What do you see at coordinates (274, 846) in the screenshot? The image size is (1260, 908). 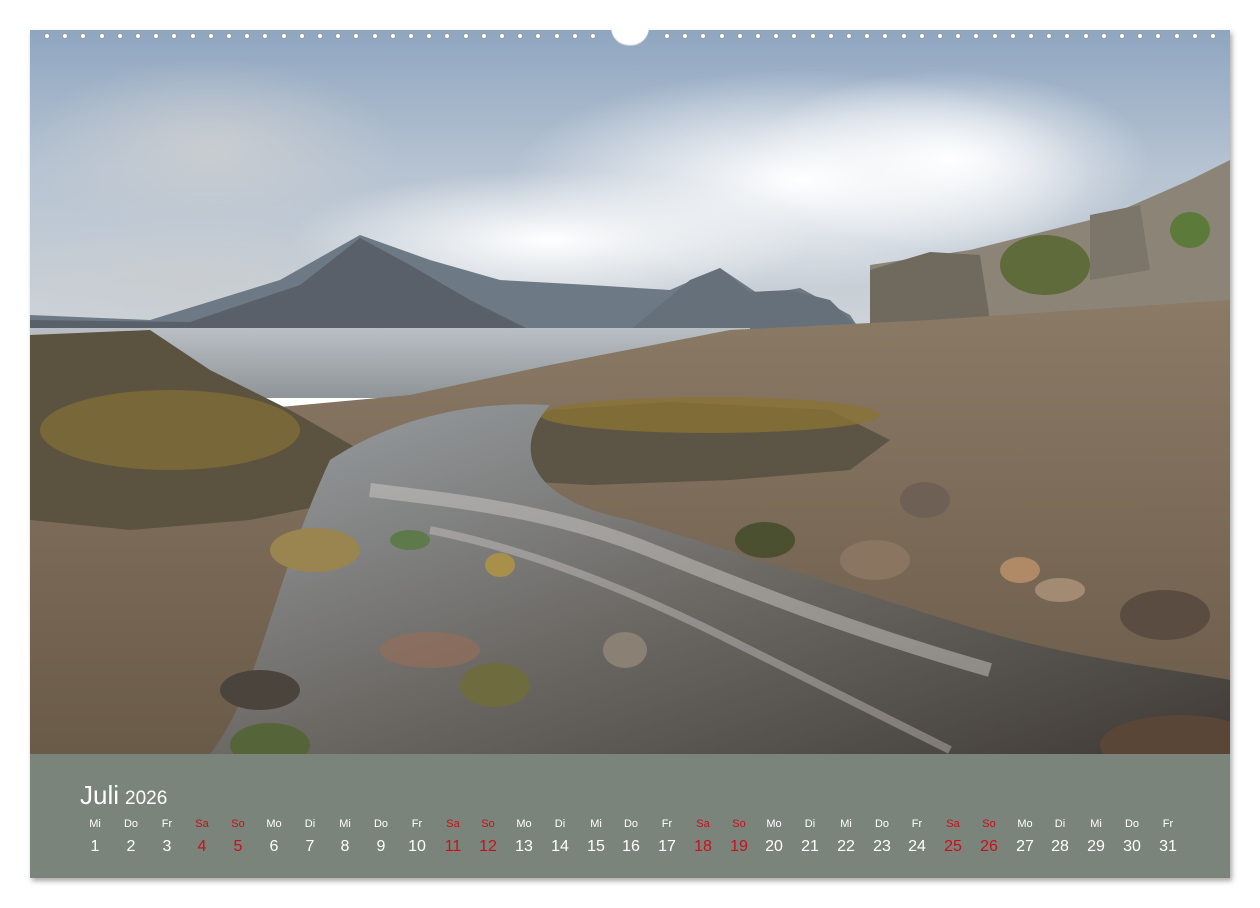 I see `day-number: 6` at bounding box center [274, 846].